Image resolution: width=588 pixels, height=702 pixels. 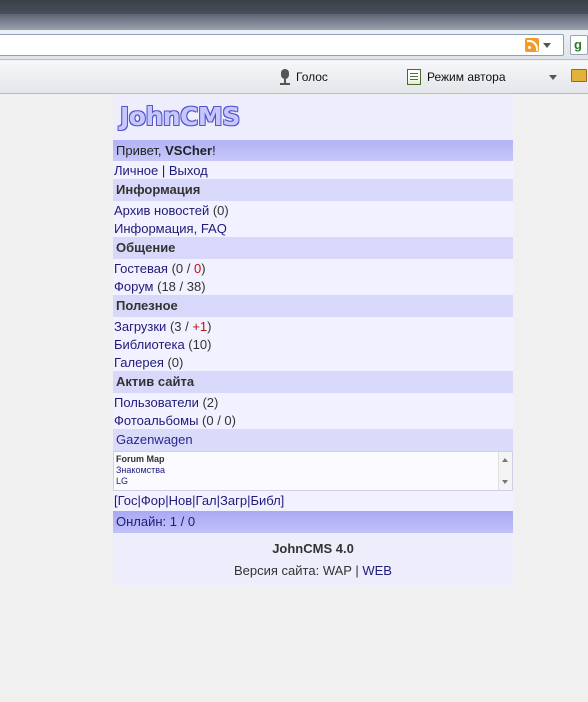 I want to click on voice-button: Голос, so click(x=304, y=77).